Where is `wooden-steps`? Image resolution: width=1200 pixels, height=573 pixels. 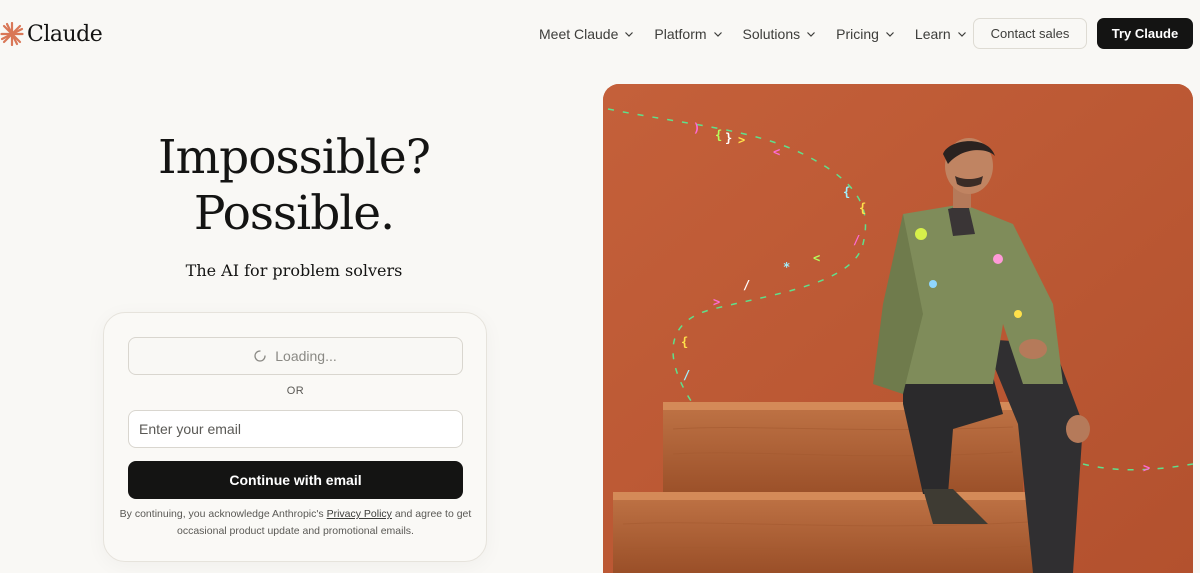 wooden-steps is located at coordinates (823, 487).